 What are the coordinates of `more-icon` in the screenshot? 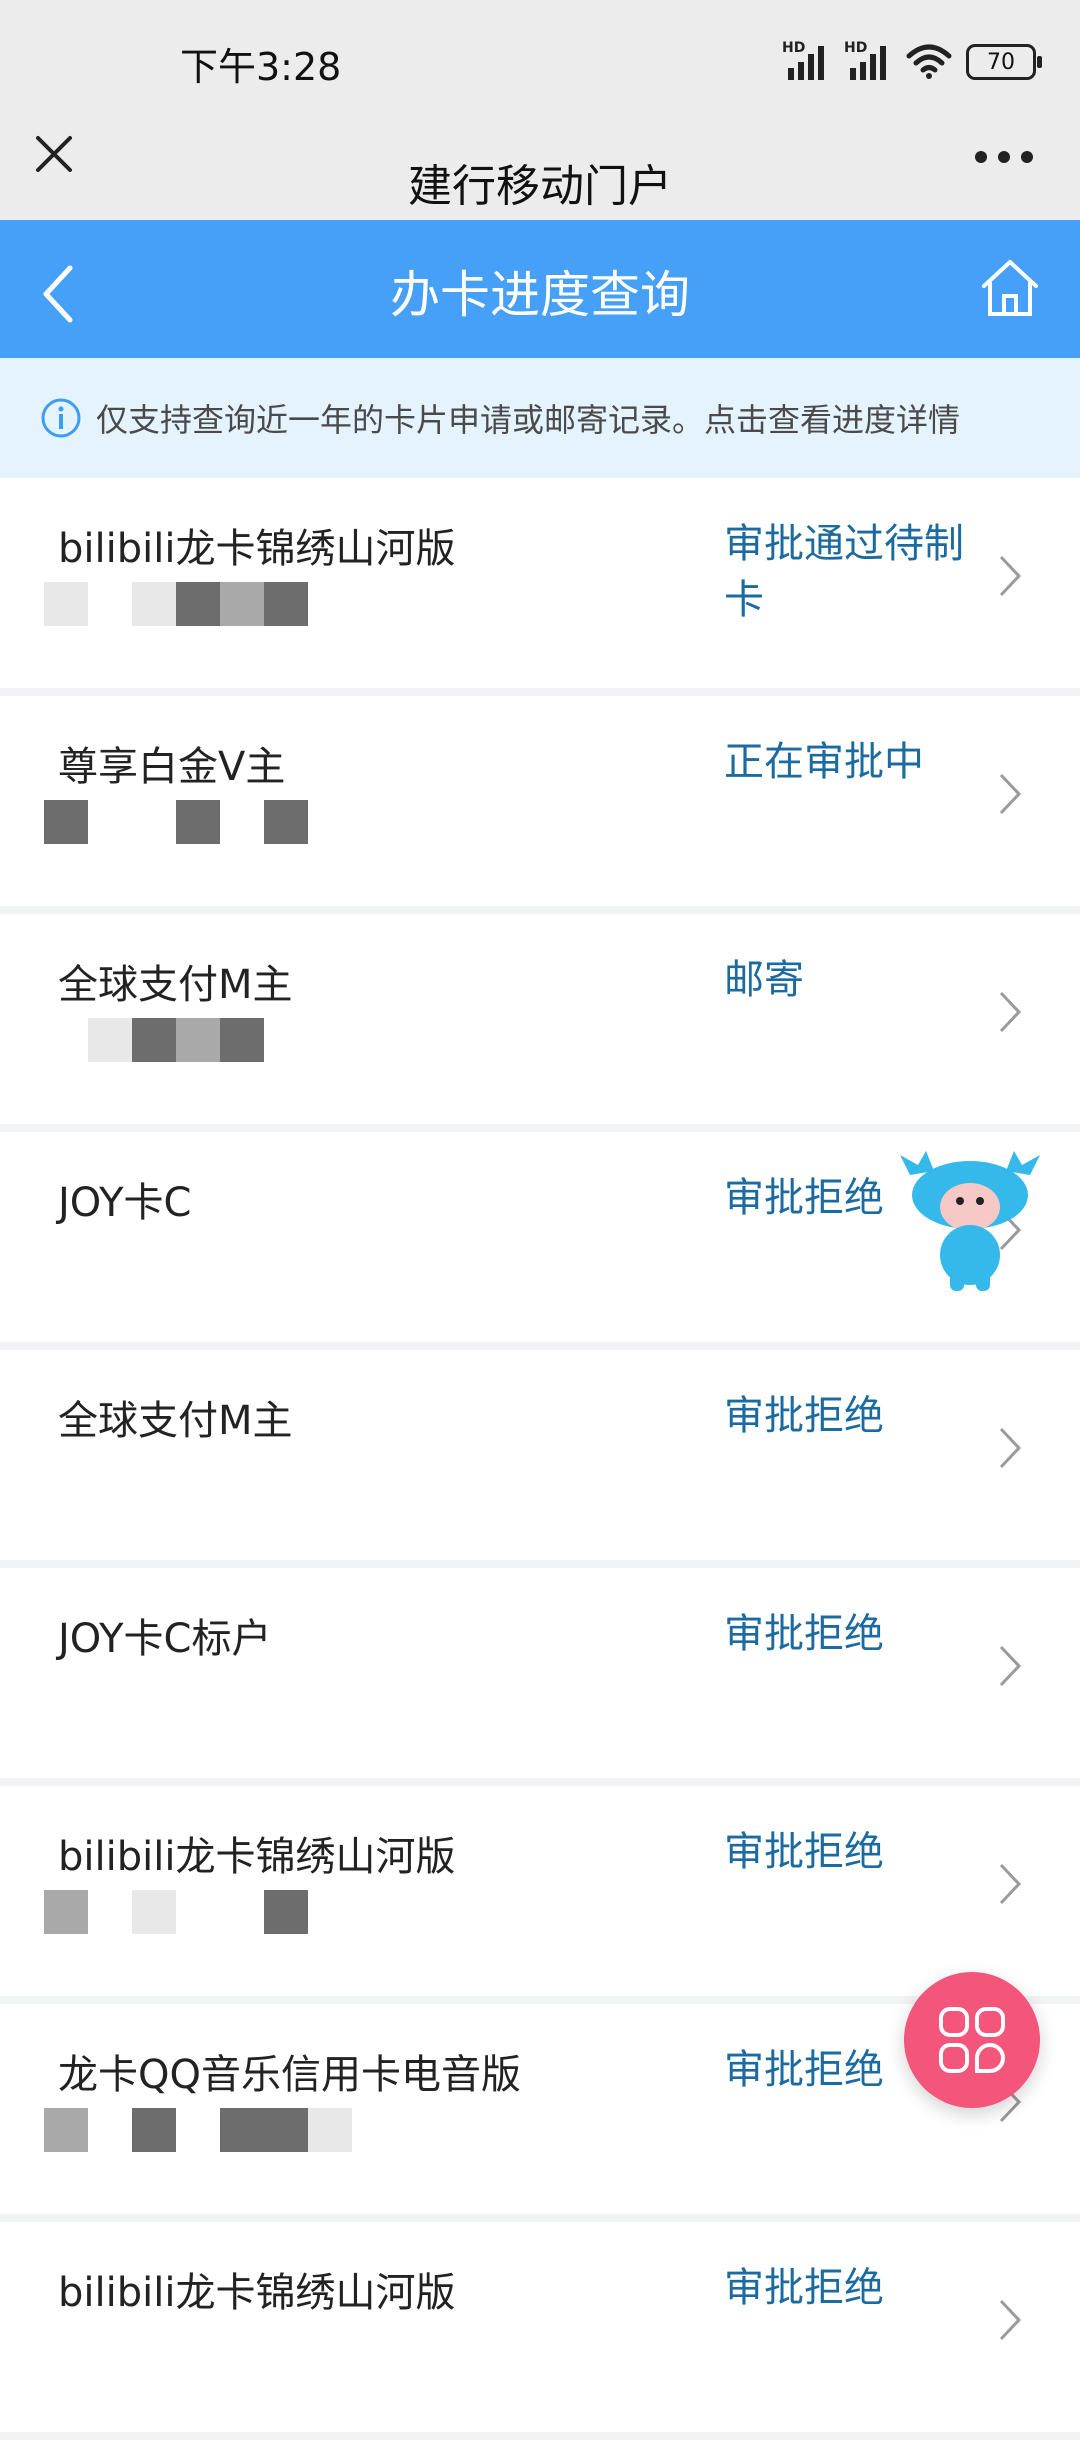 It's located at (1004, 157).